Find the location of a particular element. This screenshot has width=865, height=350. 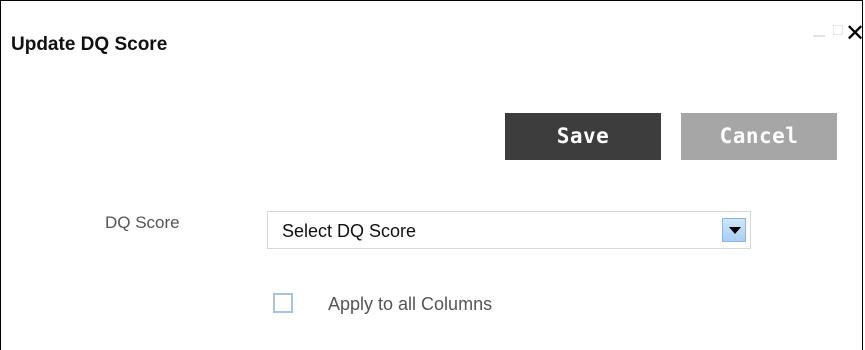

dq-score-select-value: Select DQ Score is located at coordinates (349, 231).